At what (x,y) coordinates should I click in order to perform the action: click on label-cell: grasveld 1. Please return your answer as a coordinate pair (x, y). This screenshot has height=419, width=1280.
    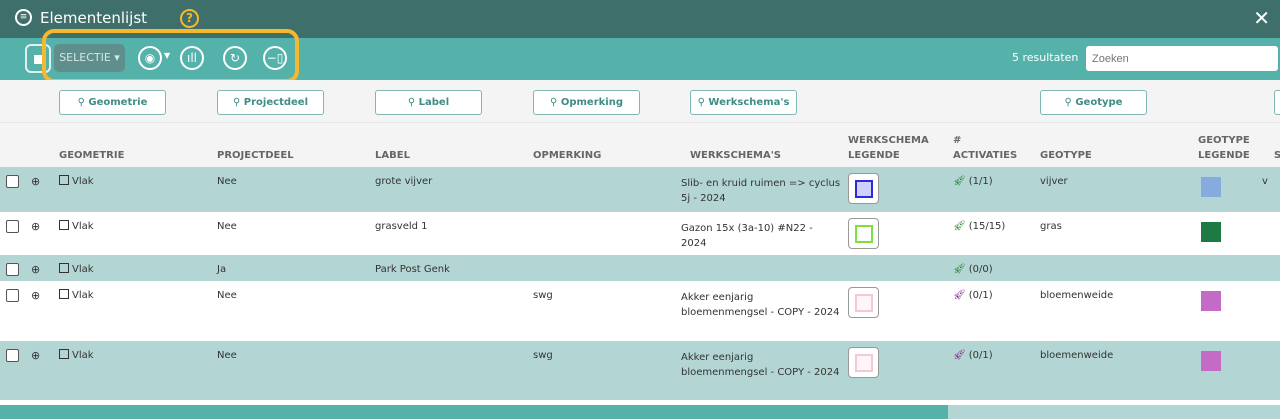
    Looking at the image, I should click on (401, 226).